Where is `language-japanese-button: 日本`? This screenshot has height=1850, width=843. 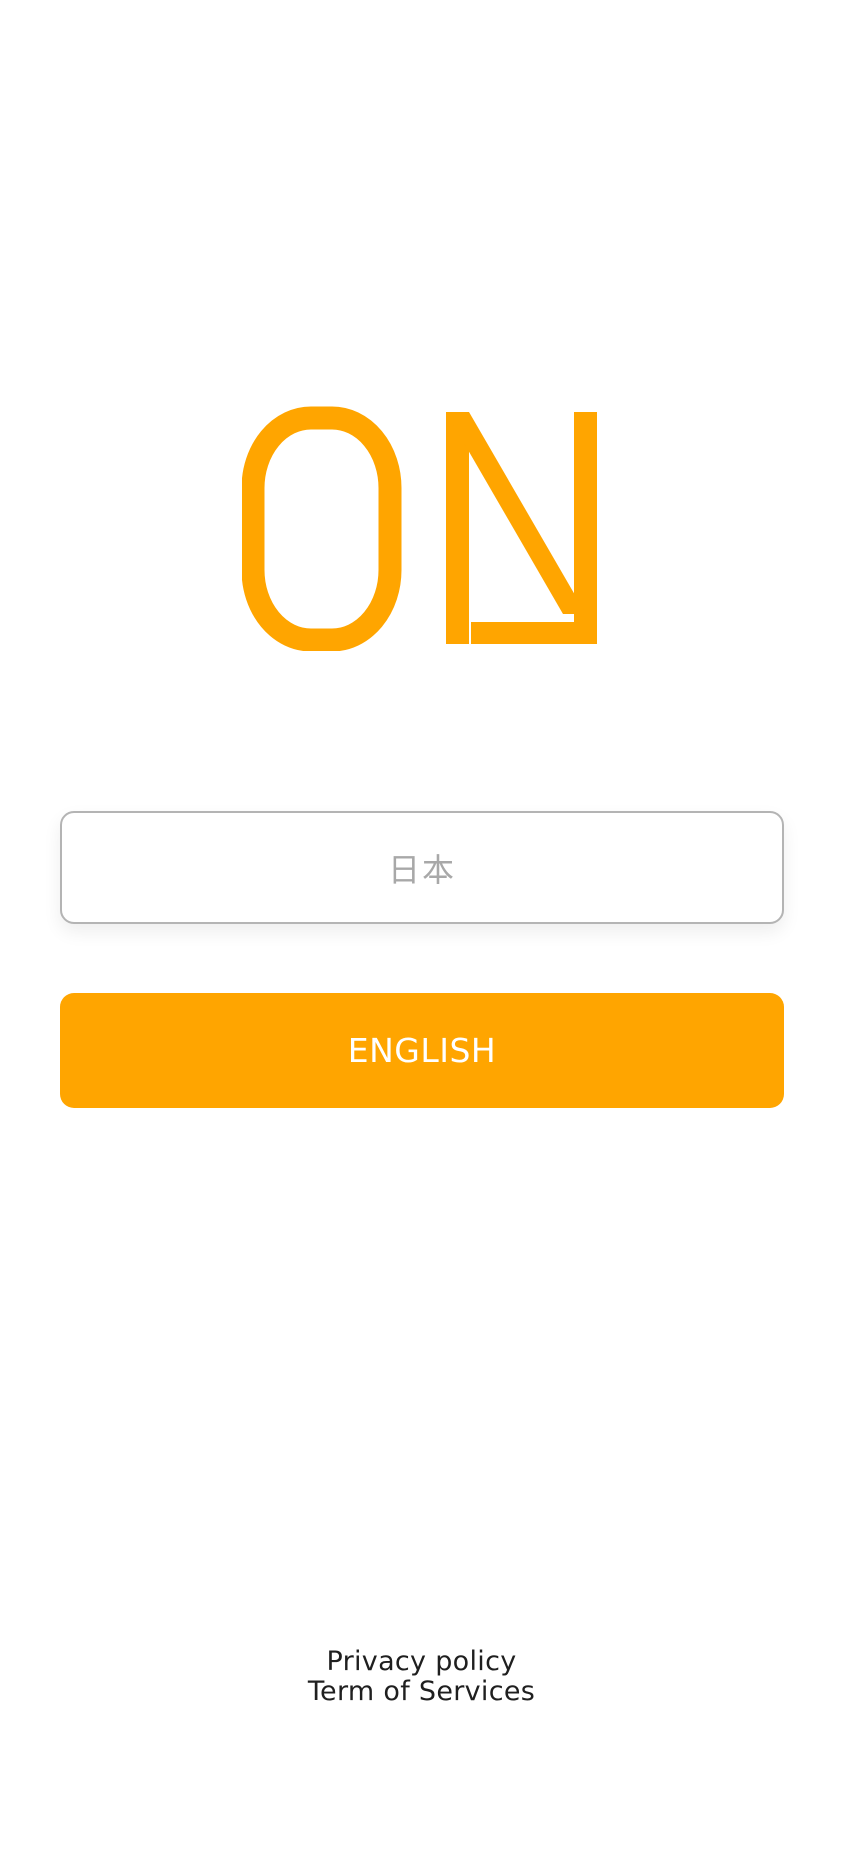 language-japanese-button: 日本 is located at coordinates (422, 867).